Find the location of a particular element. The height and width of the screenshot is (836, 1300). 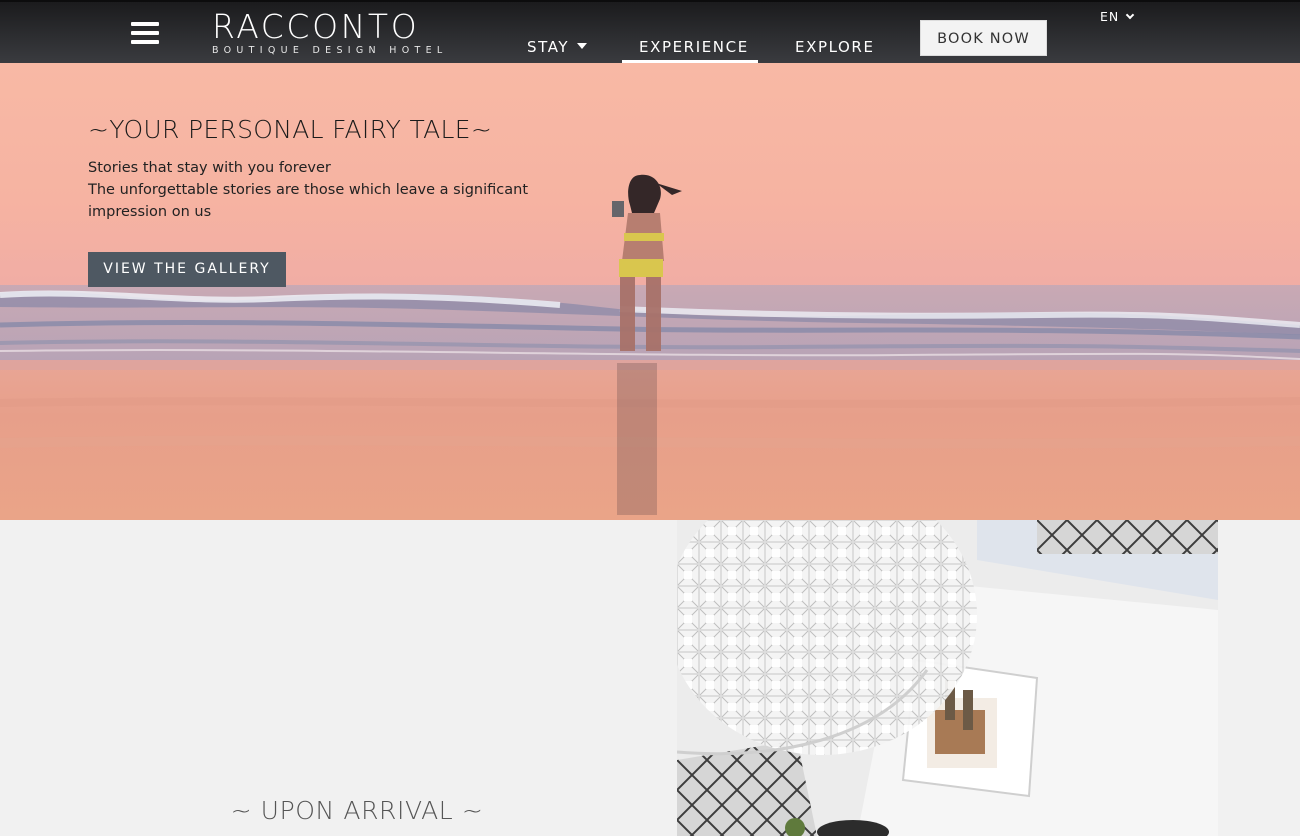

book-now-button: BOOK NOW is located at coordinates (983, 38).